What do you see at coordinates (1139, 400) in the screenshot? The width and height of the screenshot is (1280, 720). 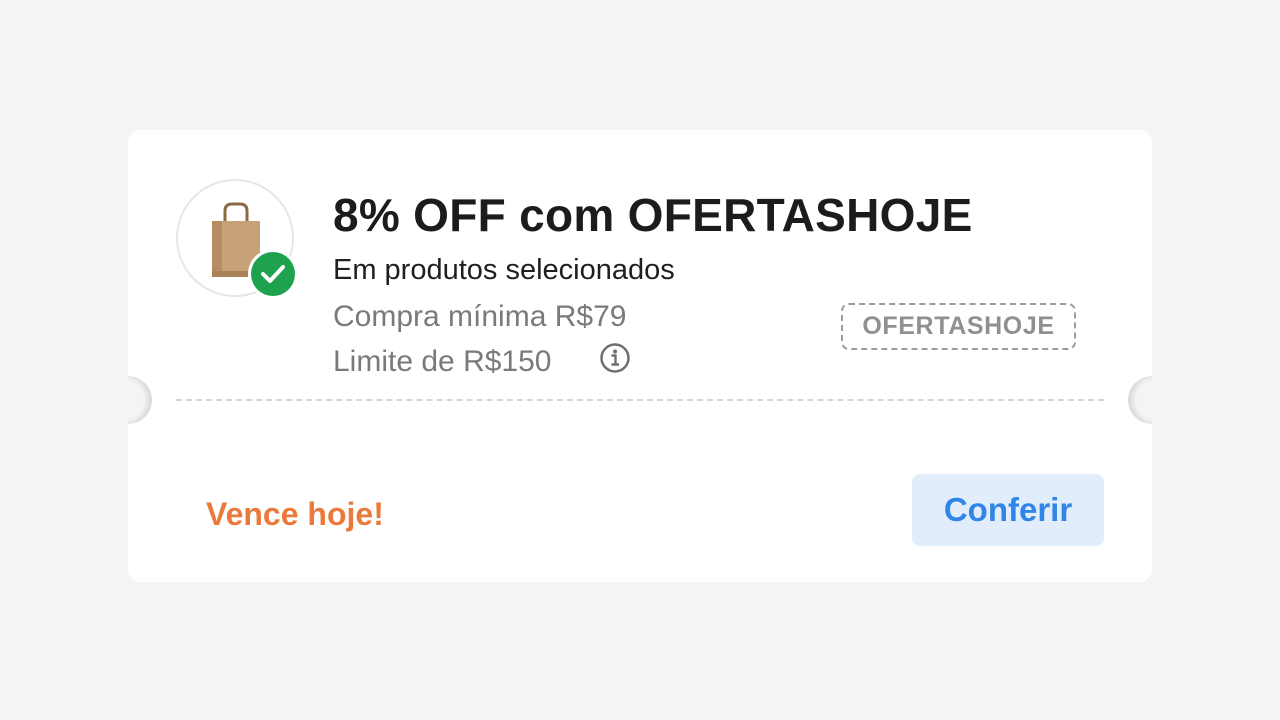 I see `ticket-notch-right-shadow` at bounding box center [1139, 400].